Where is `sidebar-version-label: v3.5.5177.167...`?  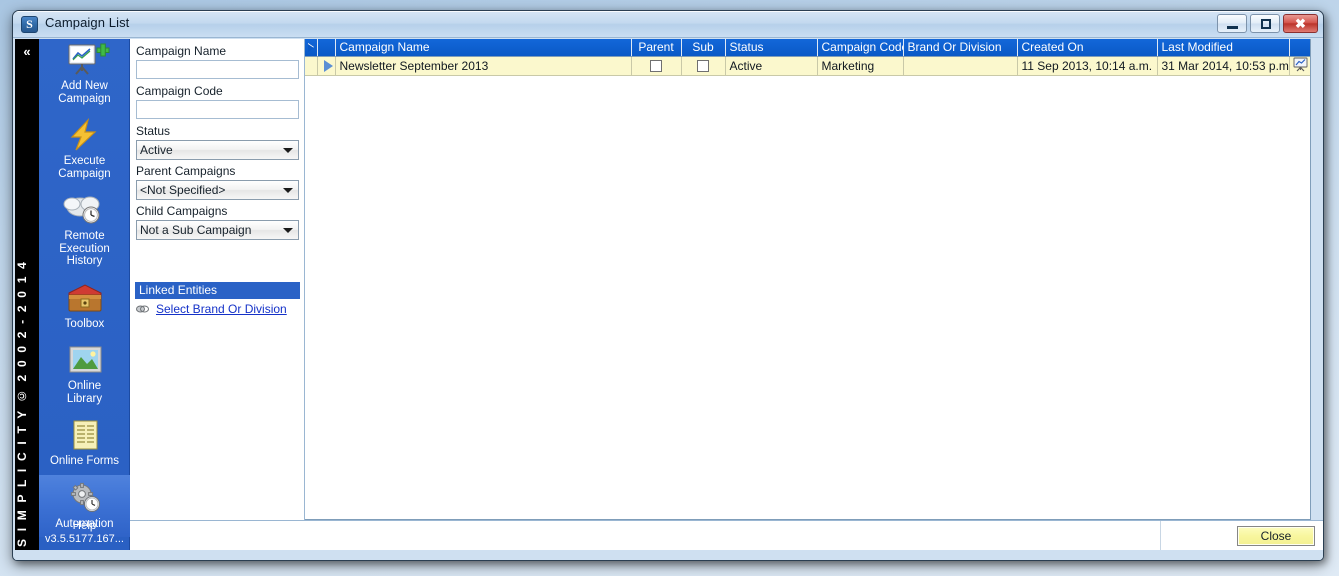 sidebar-version-label: v3.5.5177.167... is located at coordinates (84, 539).